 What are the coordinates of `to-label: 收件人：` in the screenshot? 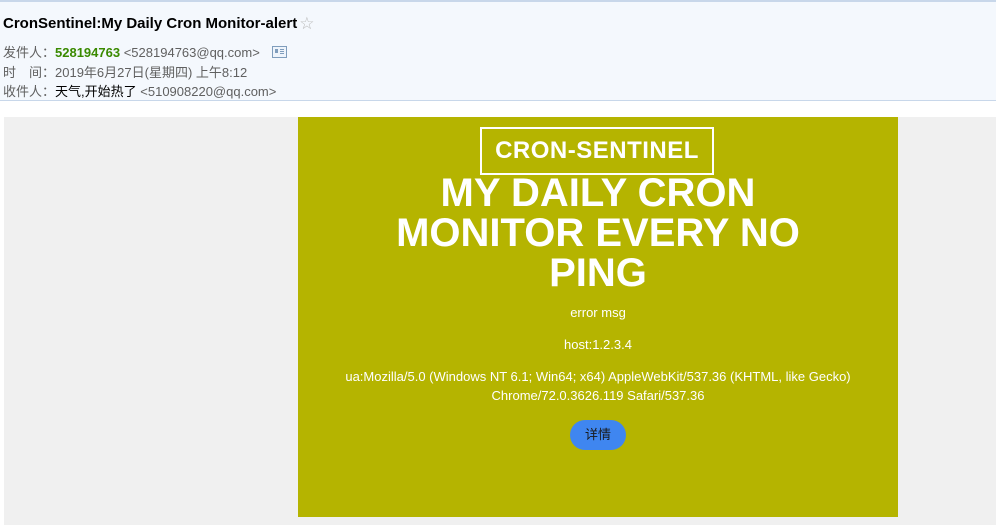 It's located at (29, 91).